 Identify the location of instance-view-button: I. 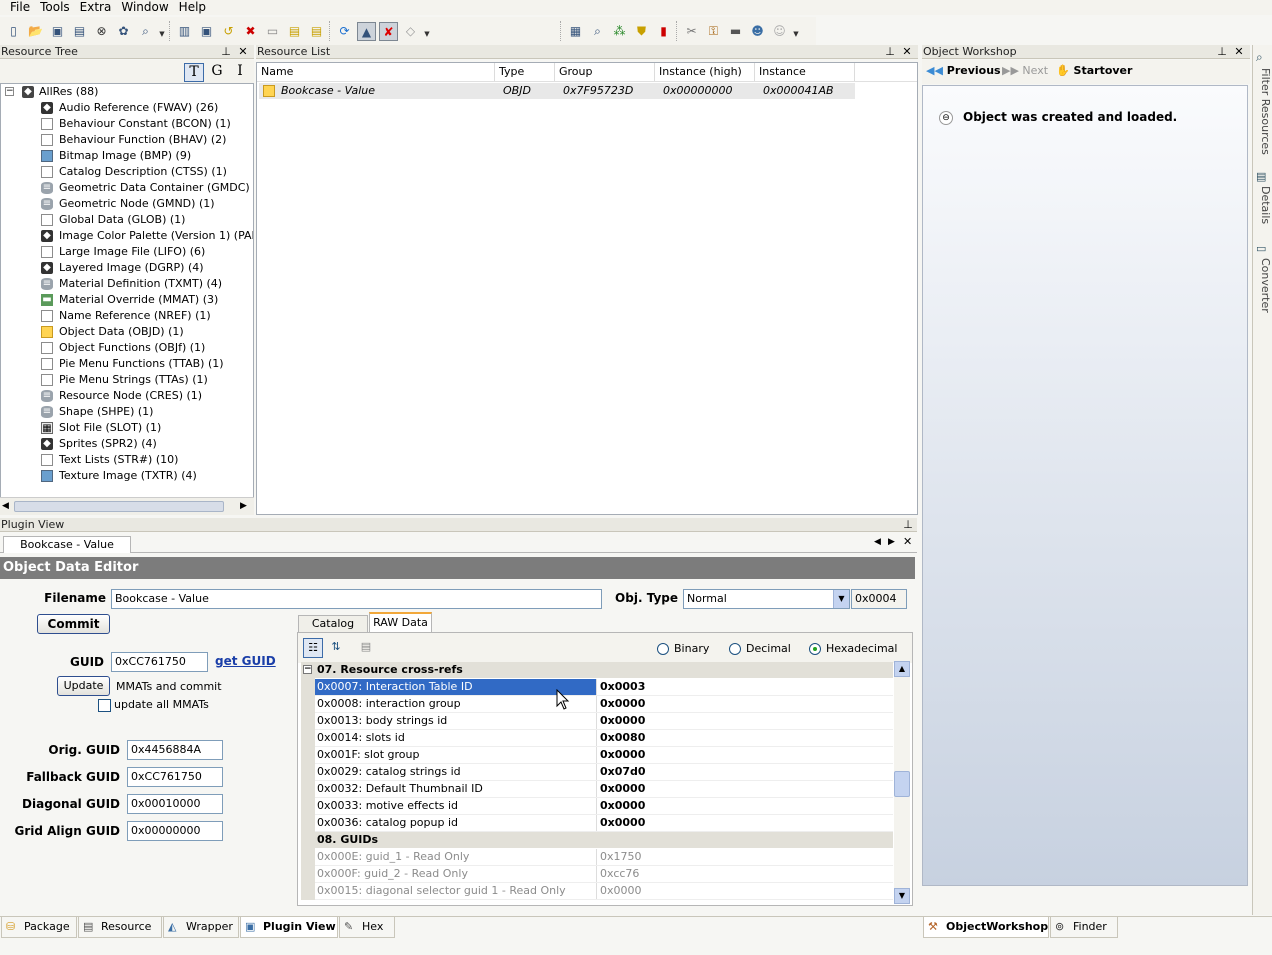
(240, 72).